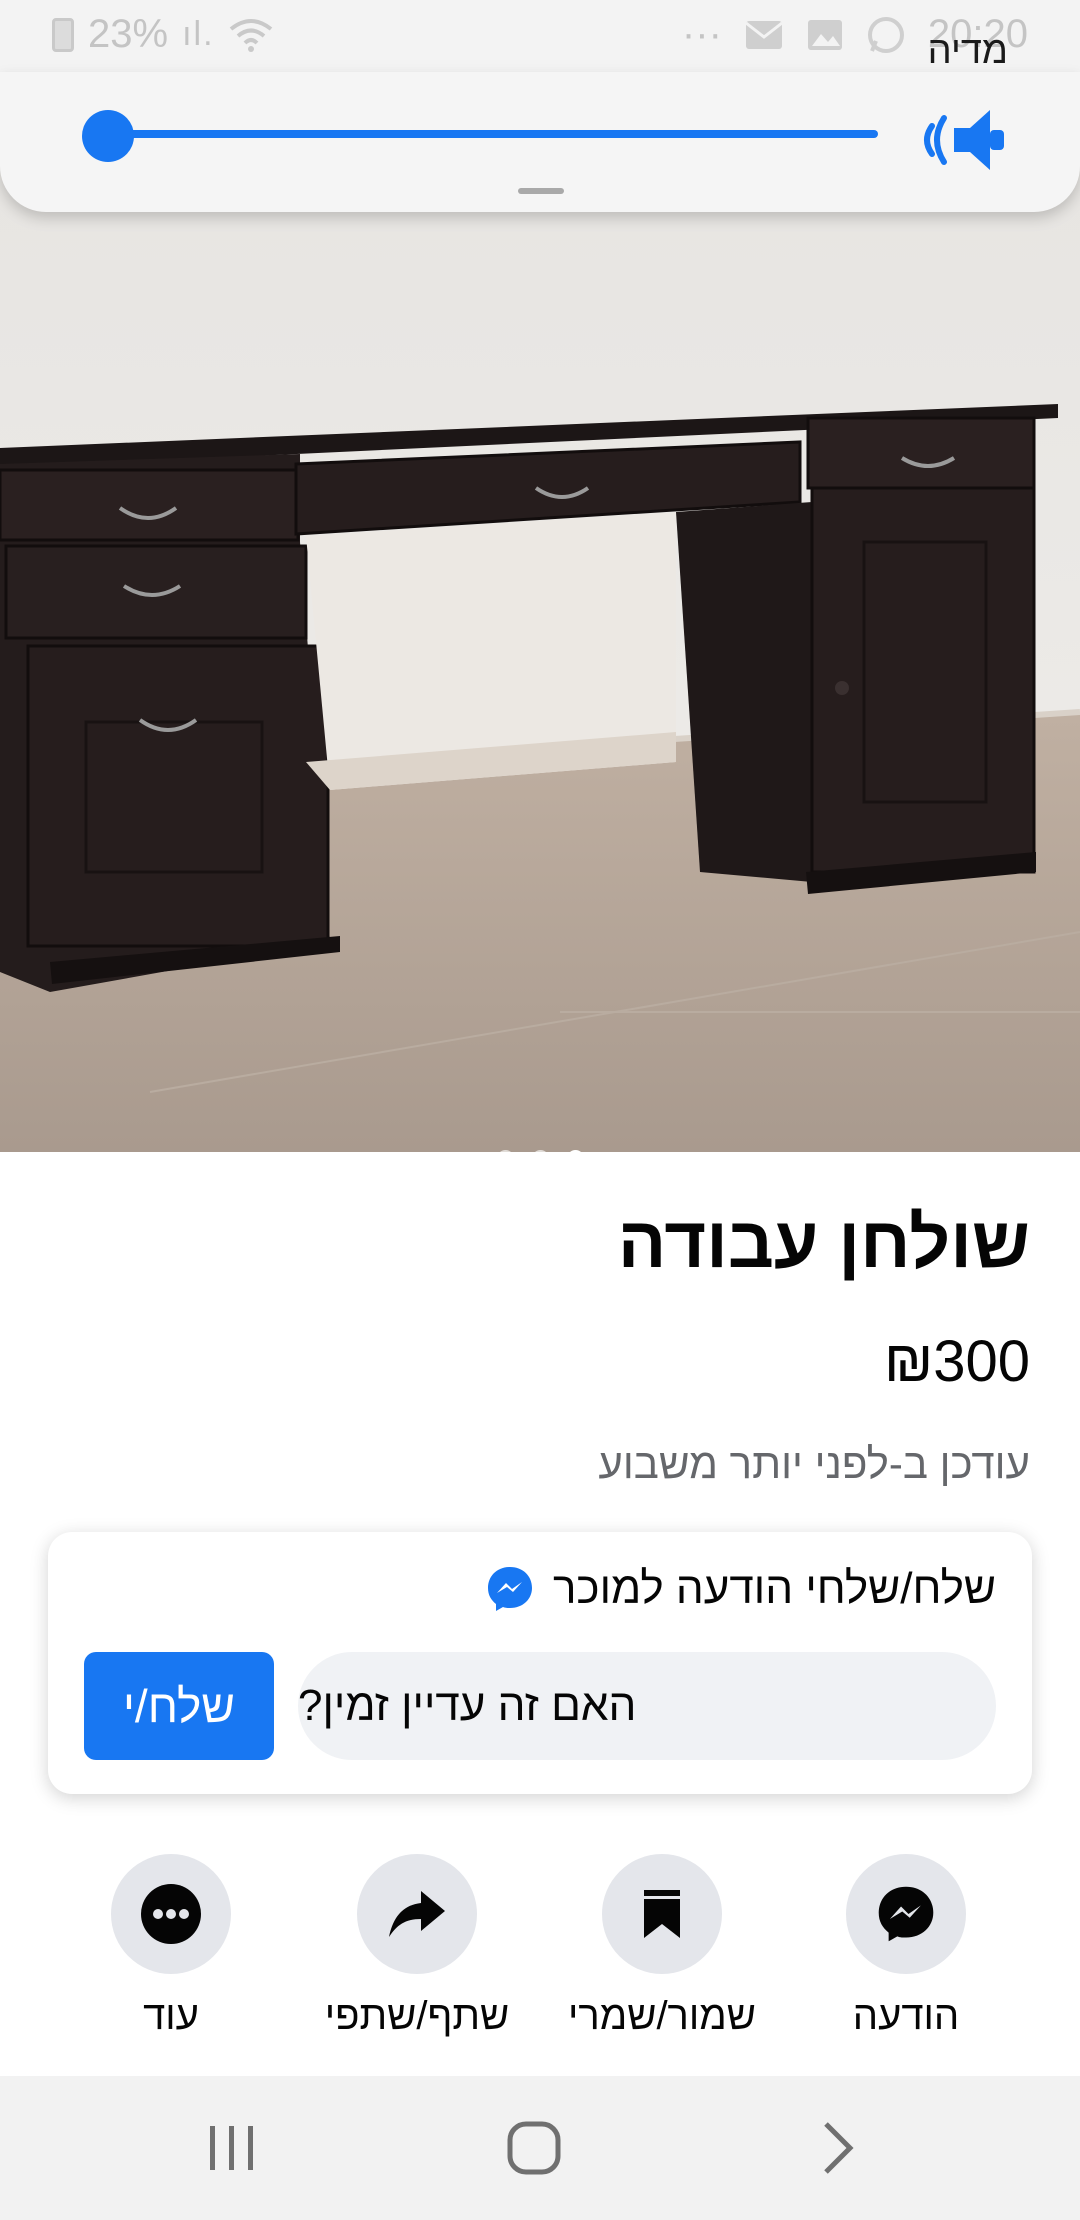 The height and width of the screenshot is (2220, 1080). What do you see at coordinates (701, 34) in the screenshot?
I see `more-icon: ···` at bounding box center [701, 34].